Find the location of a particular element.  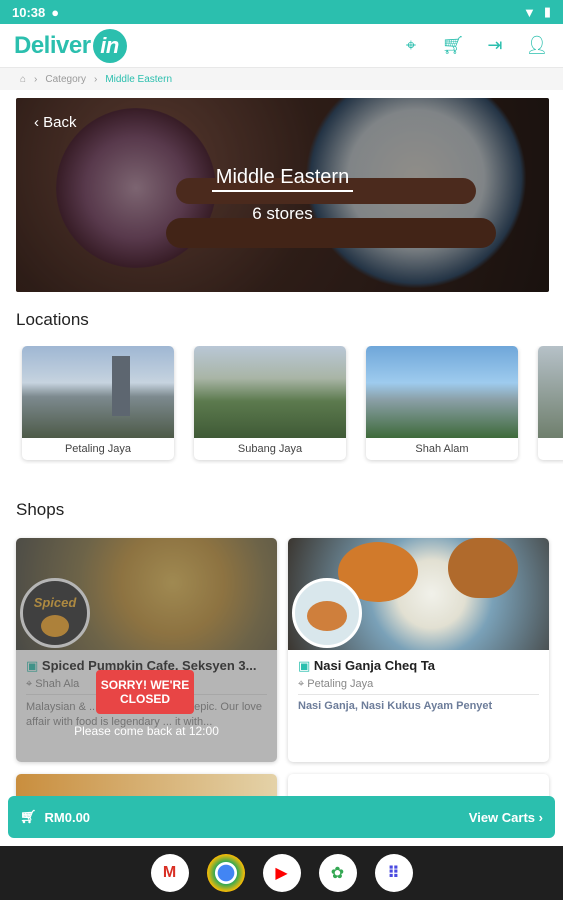

shops-heading: Shops is located at coordinates (40, 509).